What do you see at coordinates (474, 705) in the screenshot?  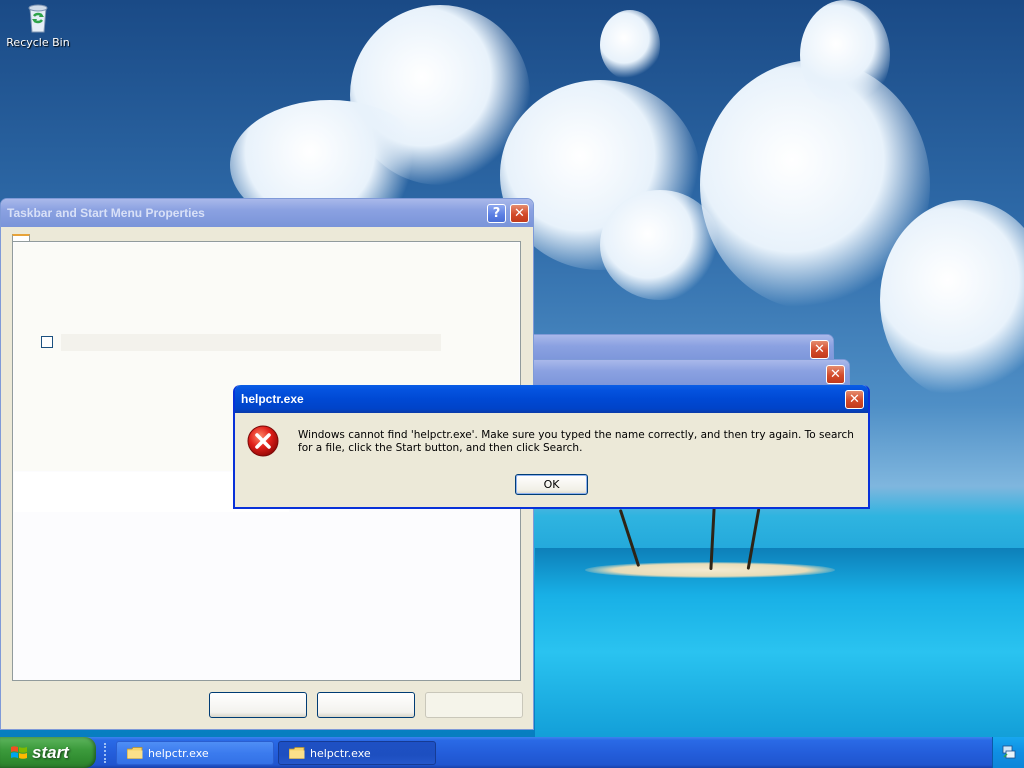 I see `apply-button` at bounding box center [474, 705].